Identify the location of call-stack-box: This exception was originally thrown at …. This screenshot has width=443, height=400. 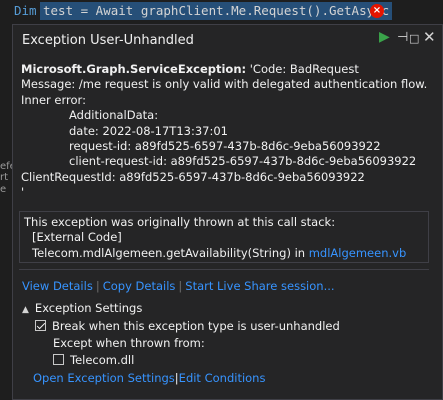
(224, 237).